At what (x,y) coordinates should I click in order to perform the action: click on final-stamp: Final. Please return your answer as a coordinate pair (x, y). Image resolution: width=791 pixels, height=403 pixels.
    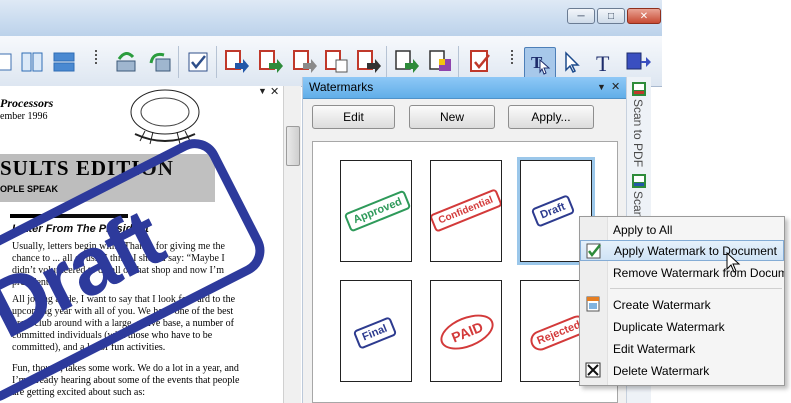
    Looking at the image, I should click on (374, 333).